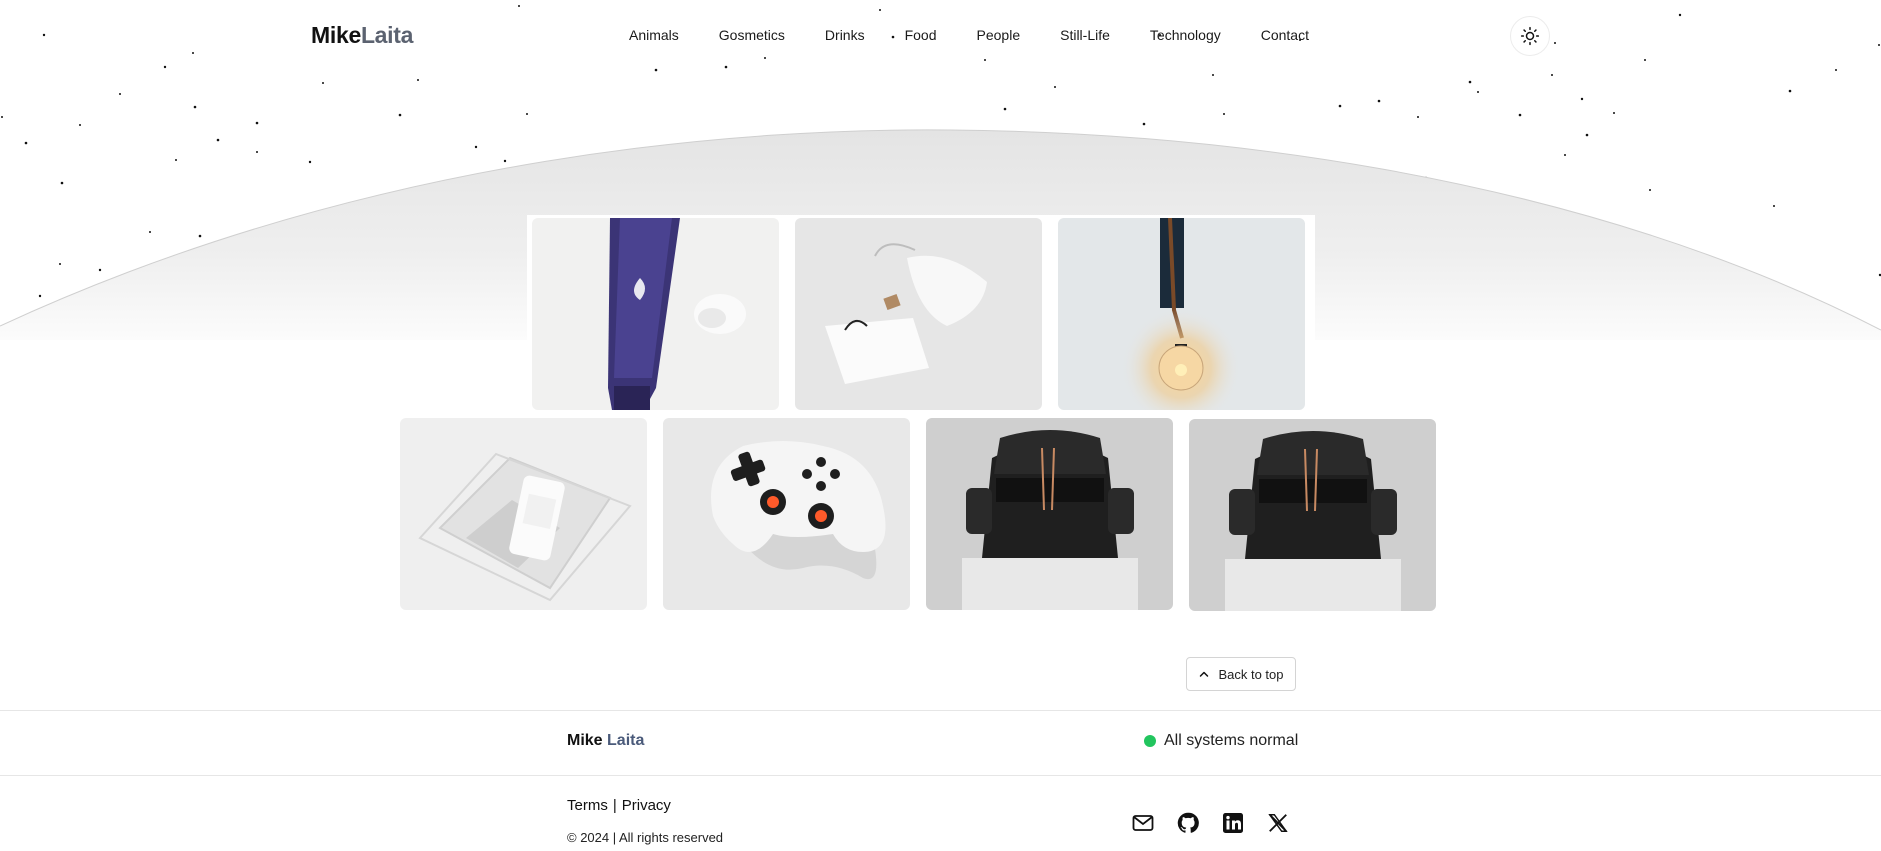  What do you see at coordinates (940, 775) in the screenshot?
I see `footer-divider-bottom` at bounding box center [940, 775].